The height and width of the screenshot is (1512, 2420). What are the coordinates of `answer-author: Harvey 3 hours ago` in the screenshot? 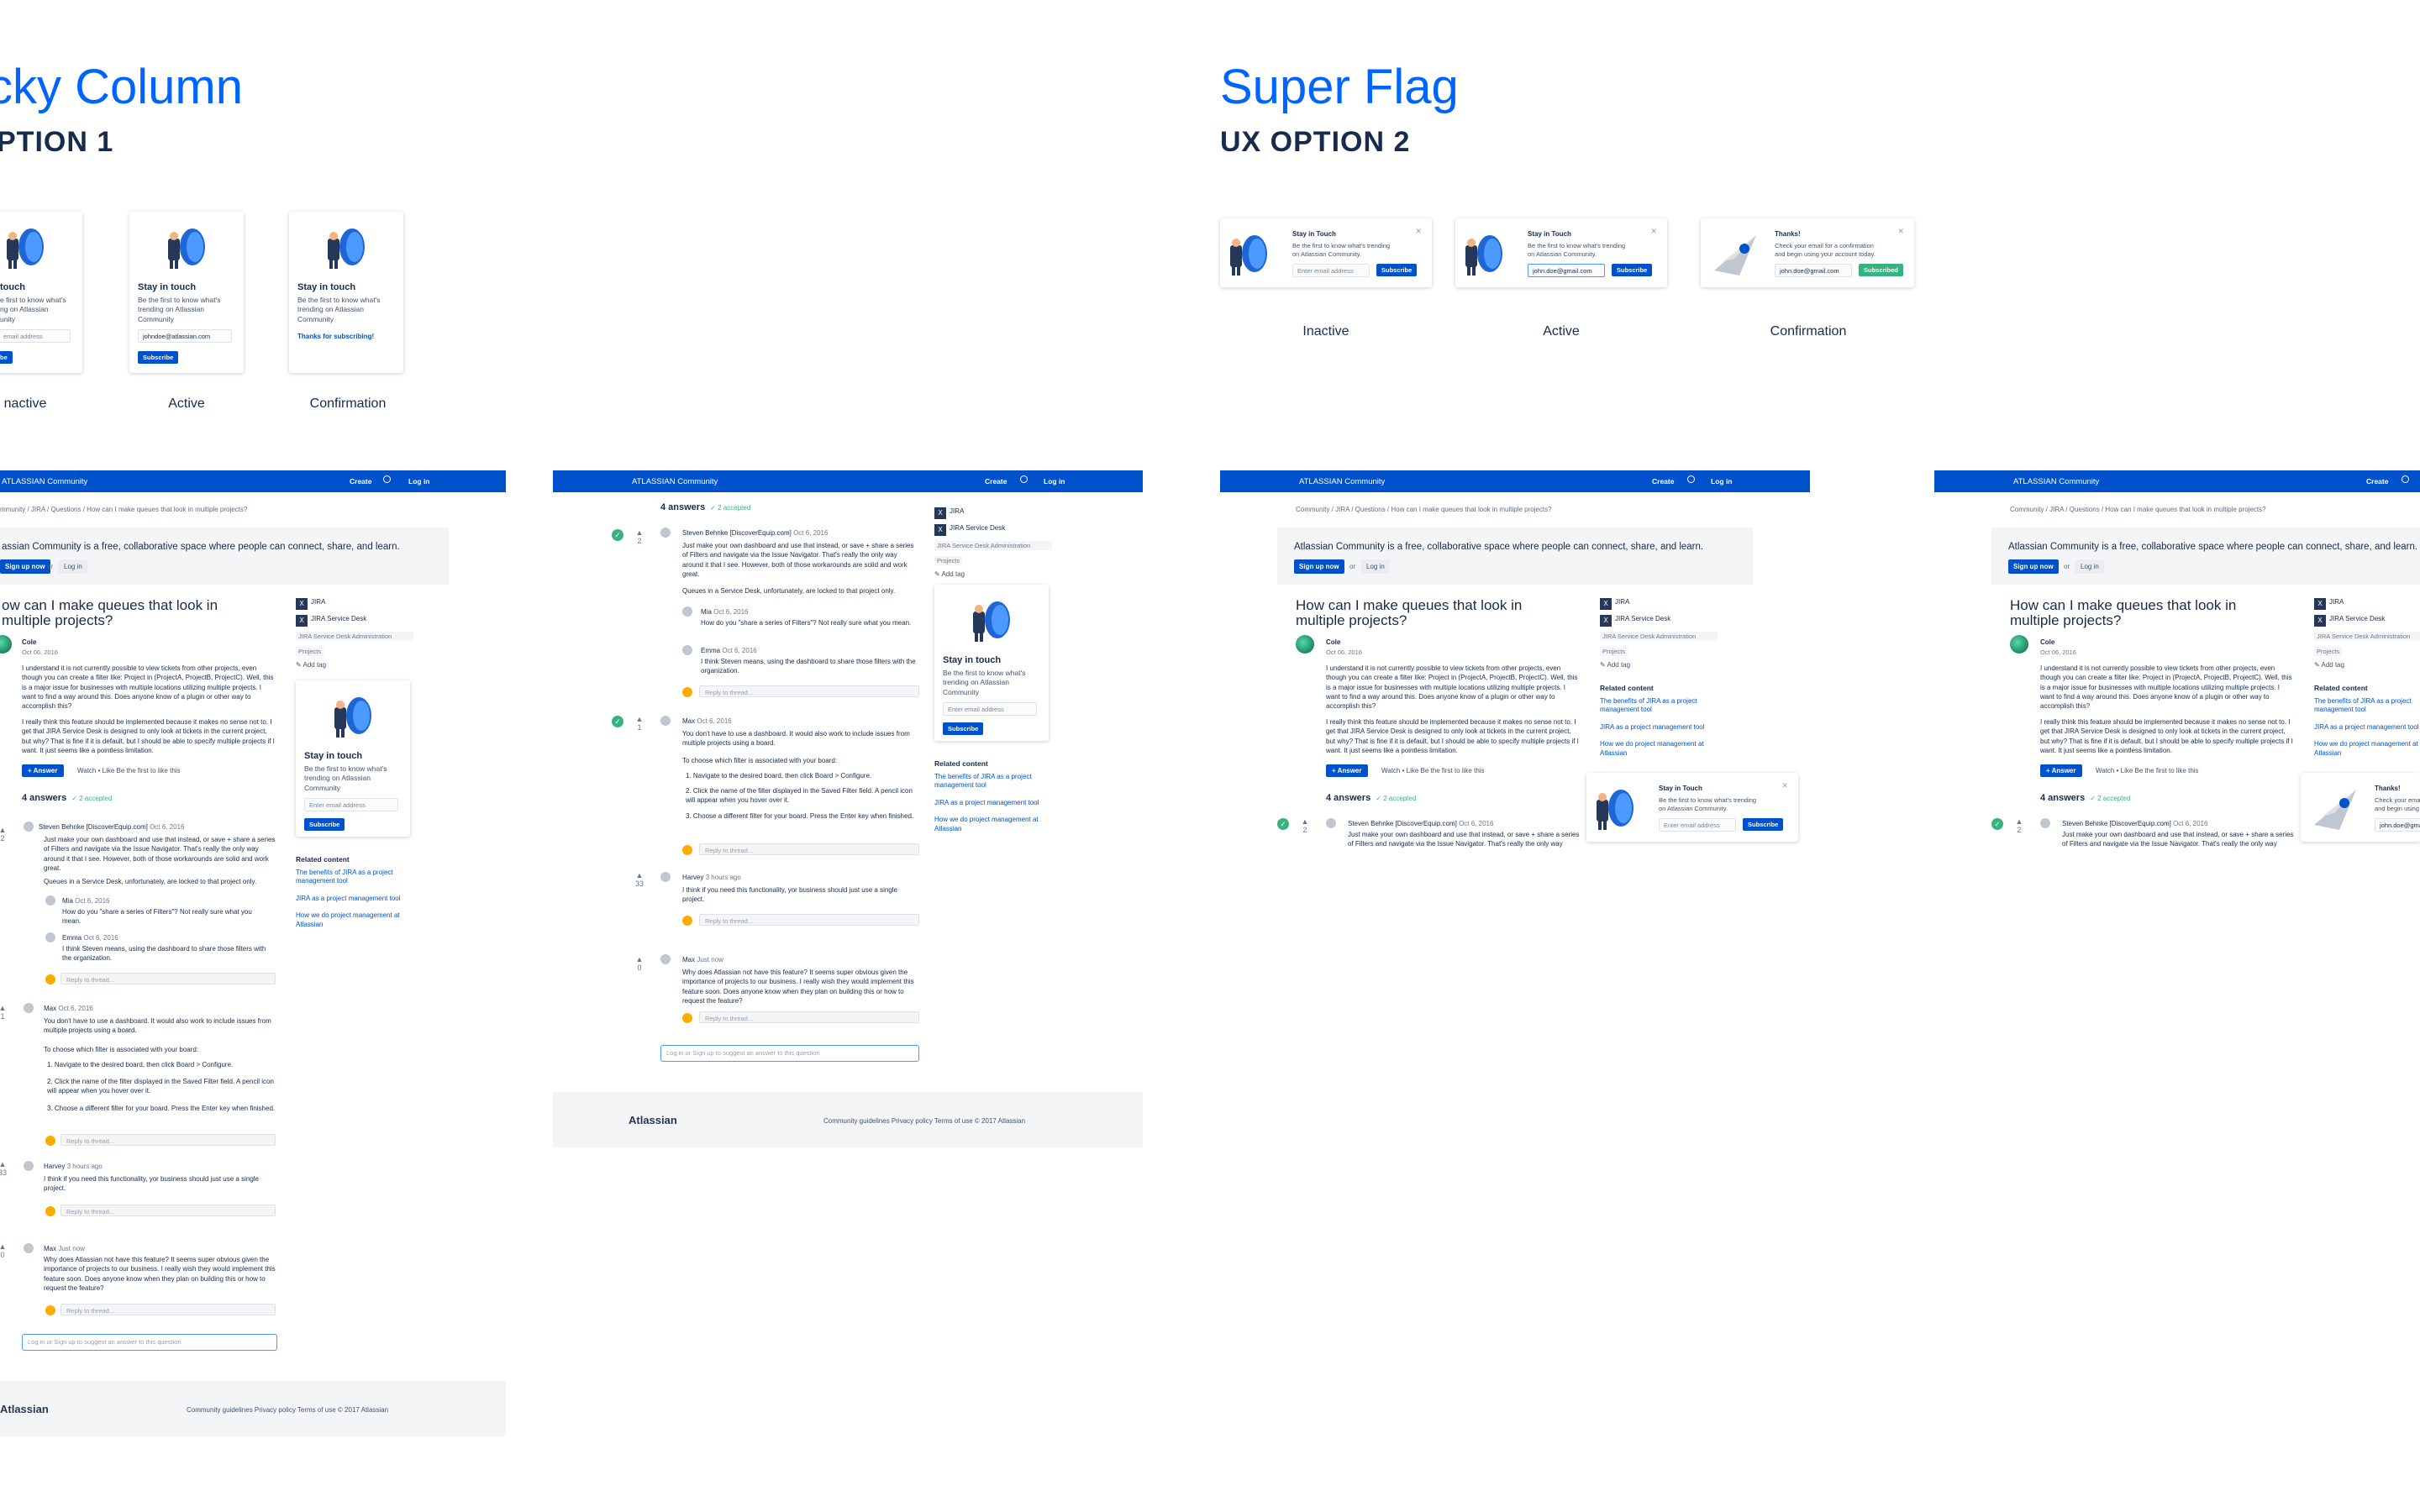 It's located at (73, 1166).